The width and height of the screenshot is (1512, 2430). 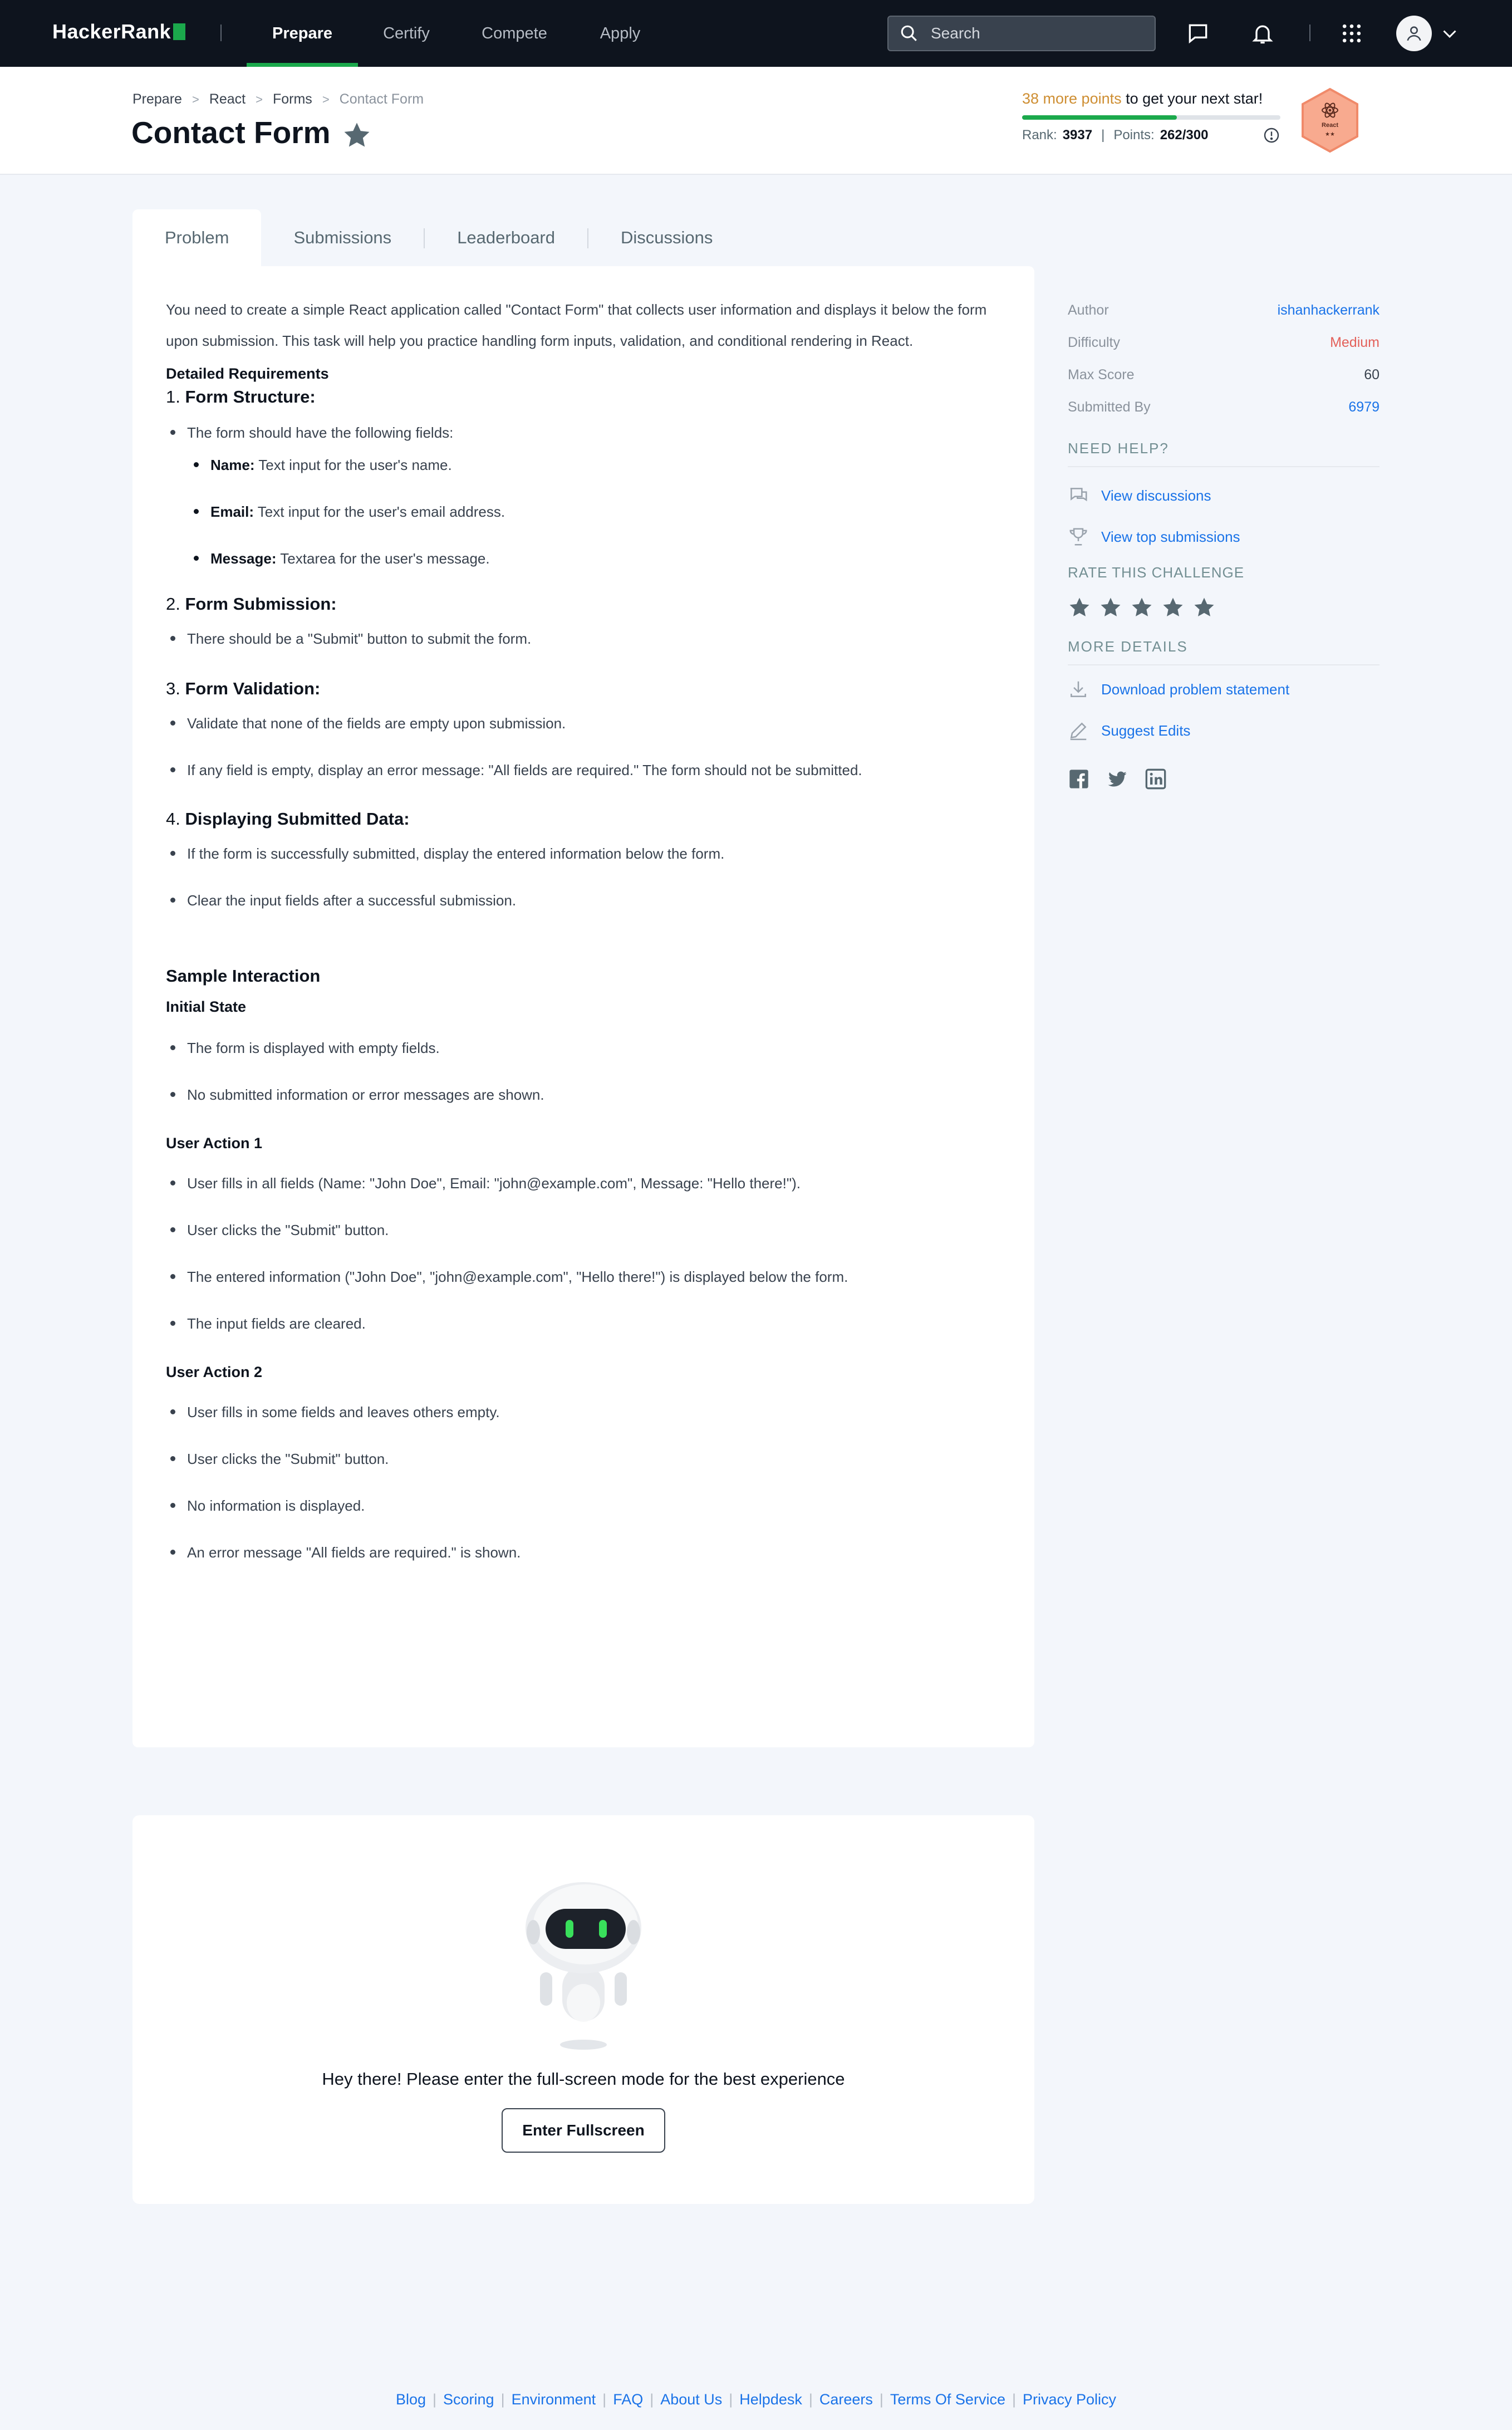 I want to click on requirement-heading: 2. Form Submission:, so click(x=583, y=604).